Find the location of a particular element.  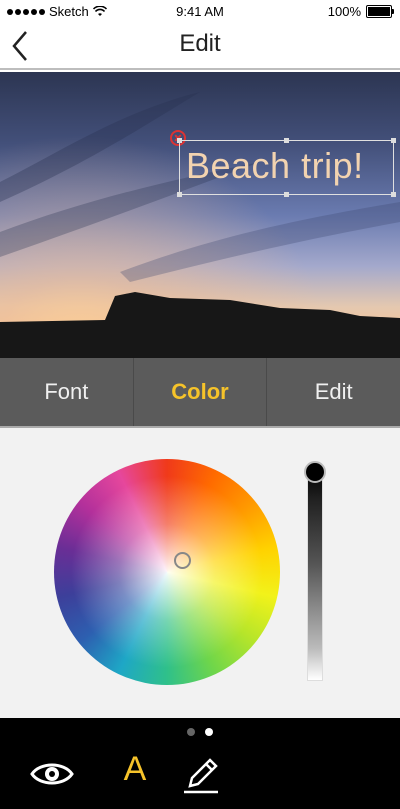

eye-icon is located at coordinates (52, 774).